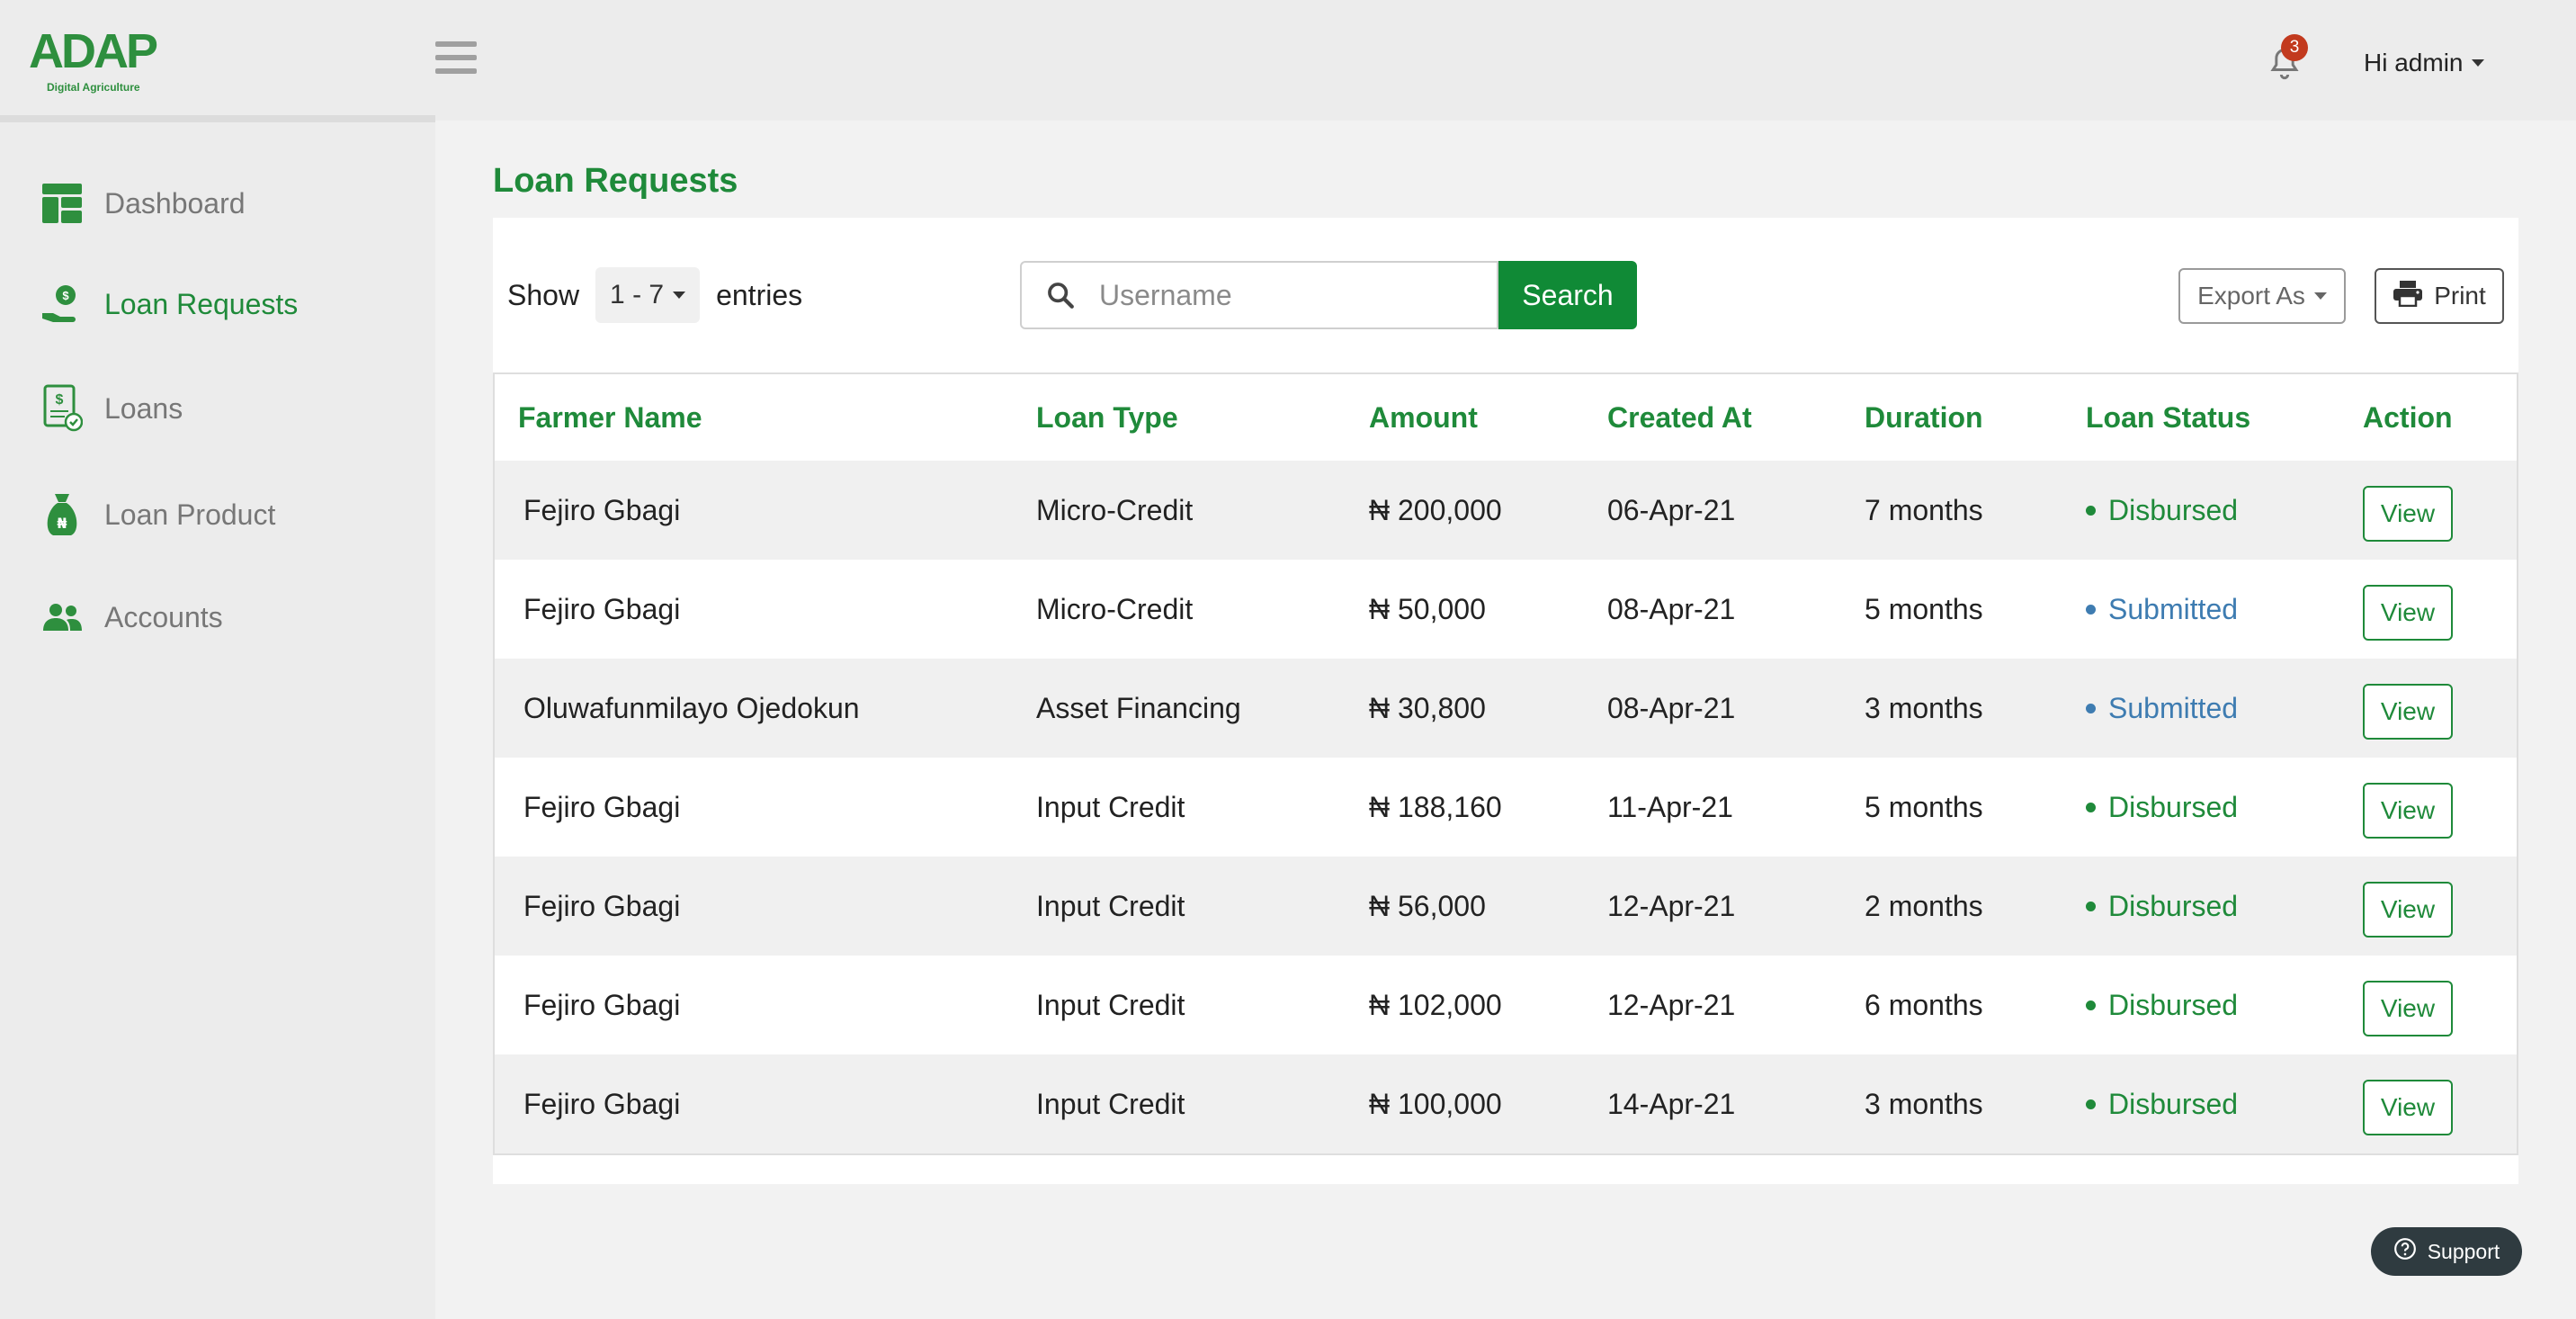  Describe the element at coordinates (2294, 47) in the screenshot. I see `notification-count-badge: 3` at that location.